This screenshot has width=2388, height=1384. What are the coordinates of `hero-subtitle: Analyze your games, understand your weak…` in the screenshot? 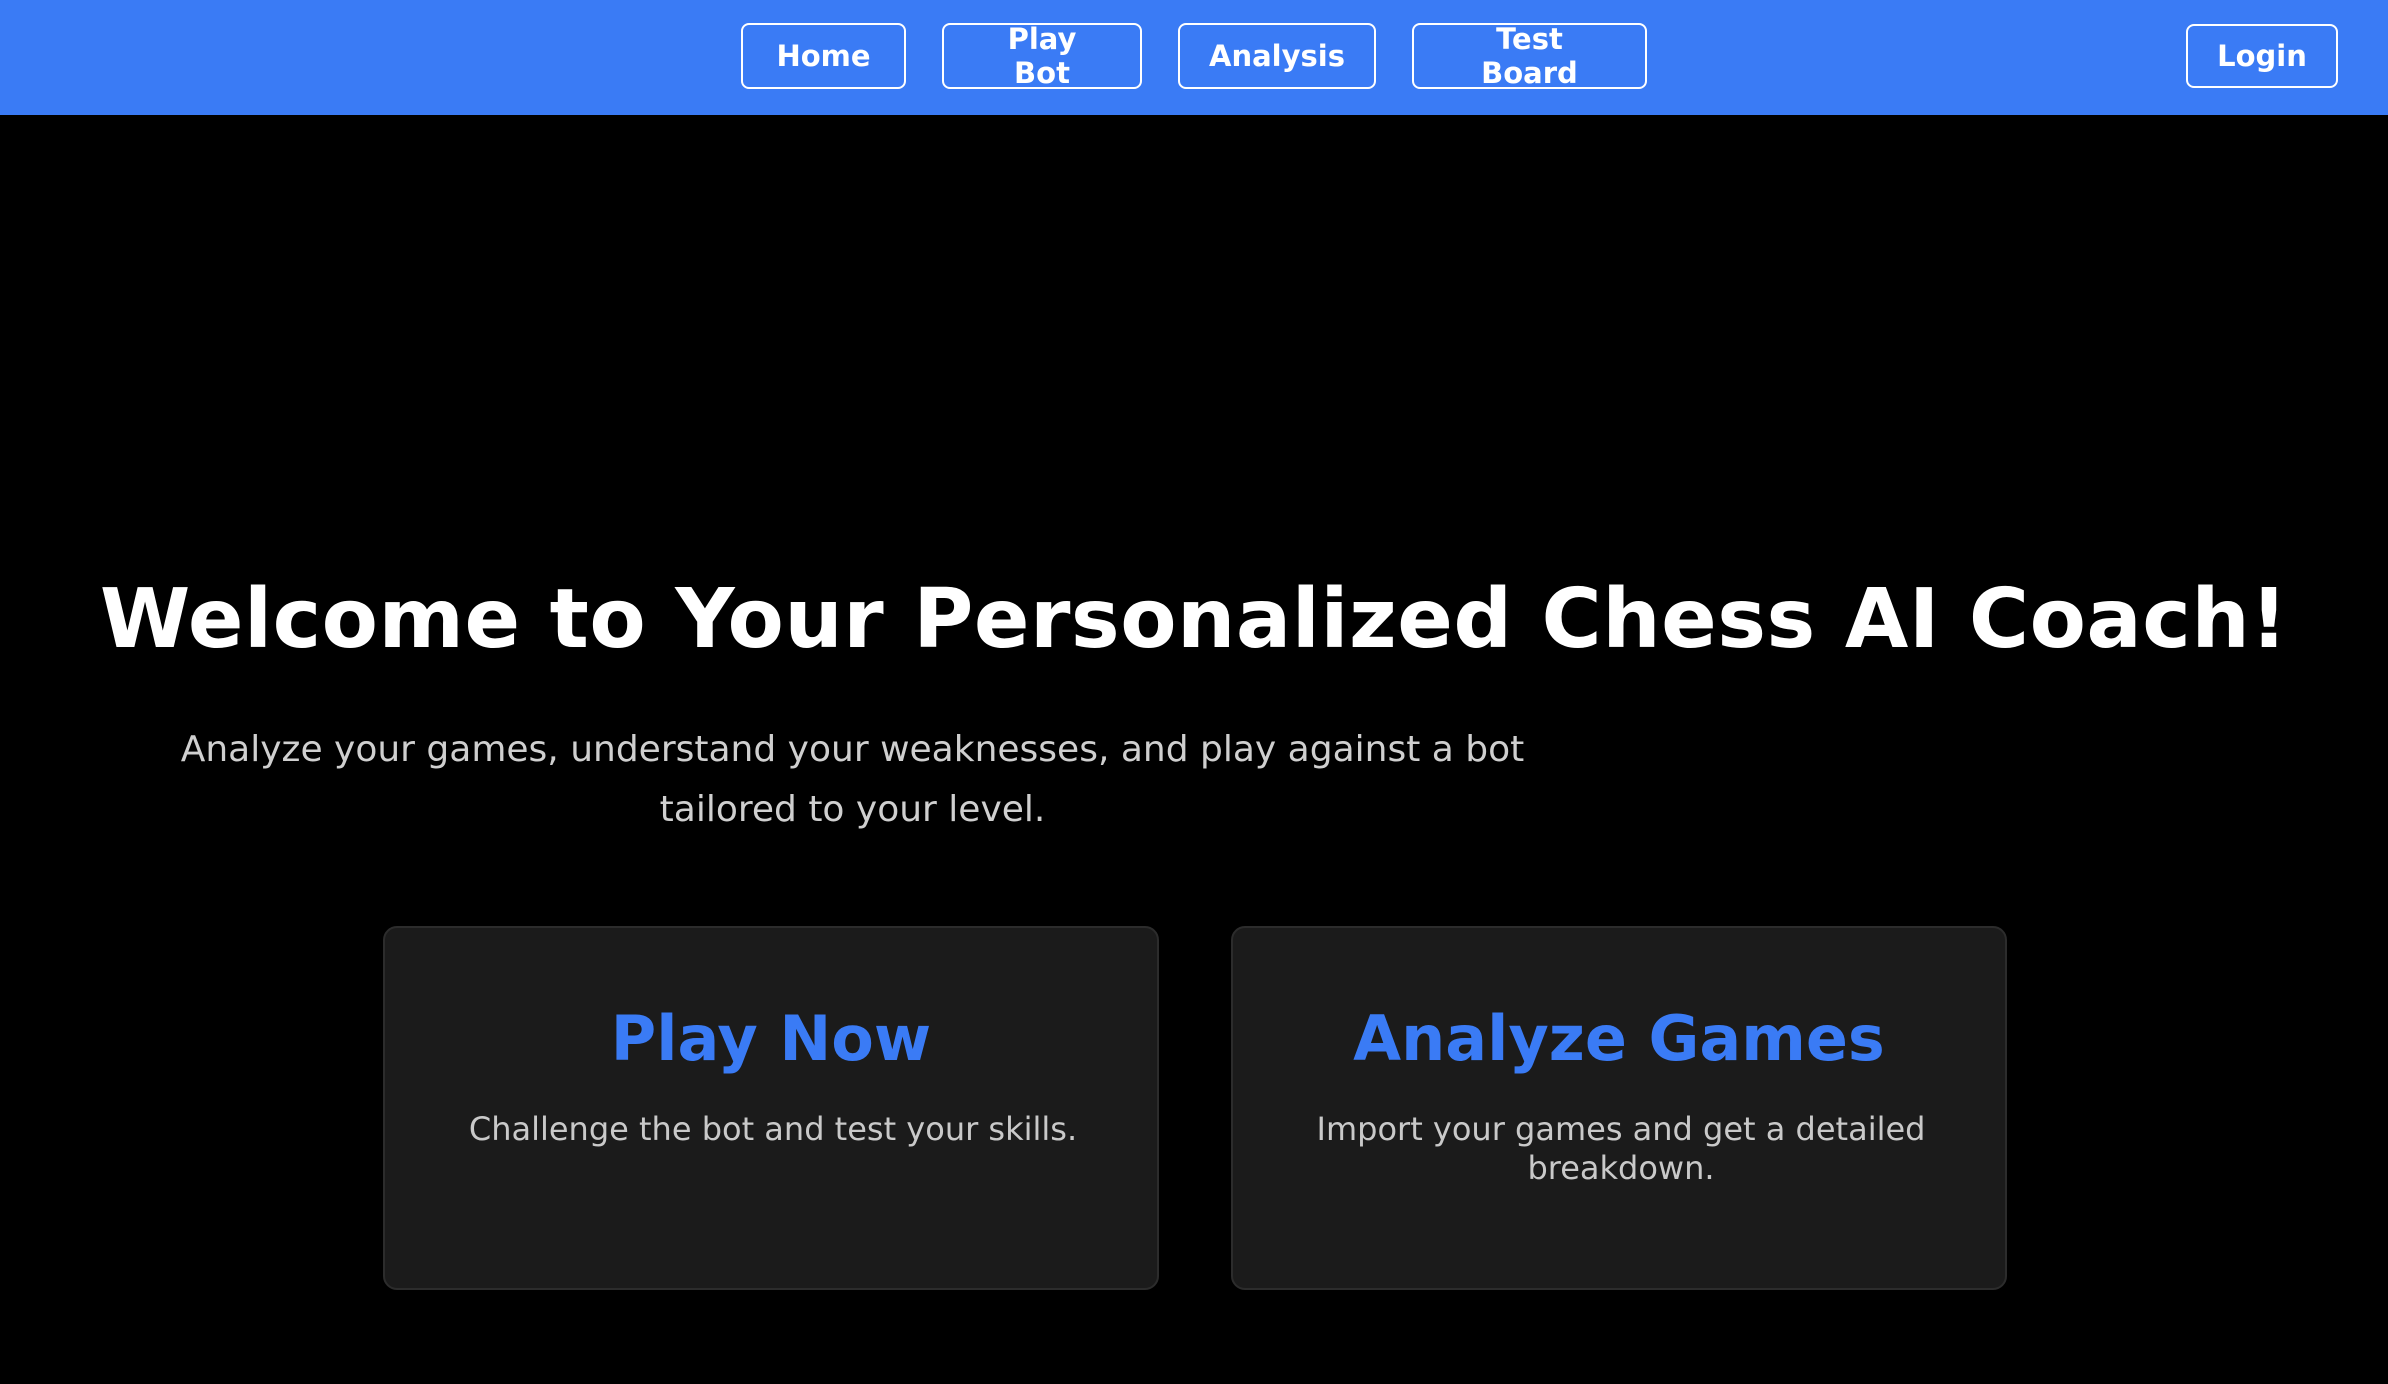 It's located at (852, 779).